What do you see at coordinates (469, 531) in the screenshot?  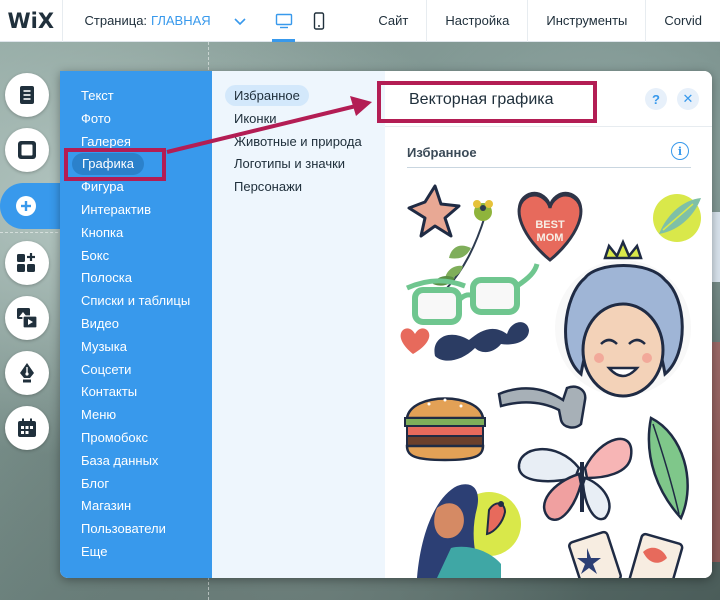 I see `woman-with-bird-sticker` at bounding box center [469, 531].